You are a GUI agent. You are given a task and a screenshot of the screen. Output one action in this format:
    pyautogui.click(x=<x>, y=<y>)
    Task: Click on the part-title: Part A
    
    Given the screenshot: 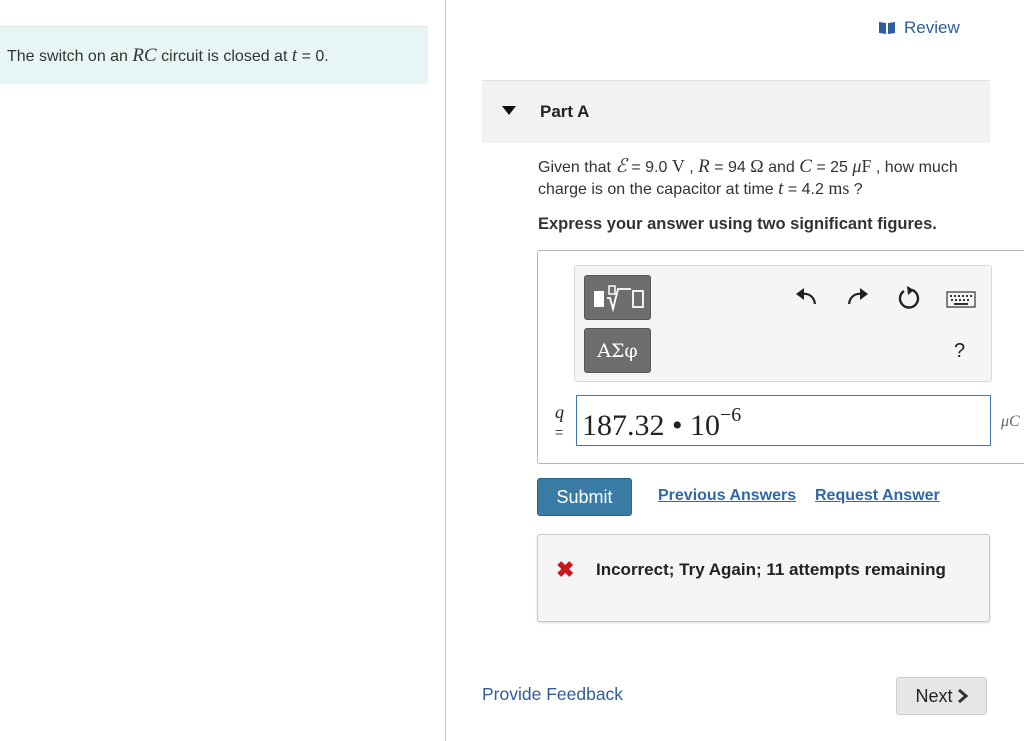 What is the action you would take?
    pyautogui.click(x=565, y=111)
    